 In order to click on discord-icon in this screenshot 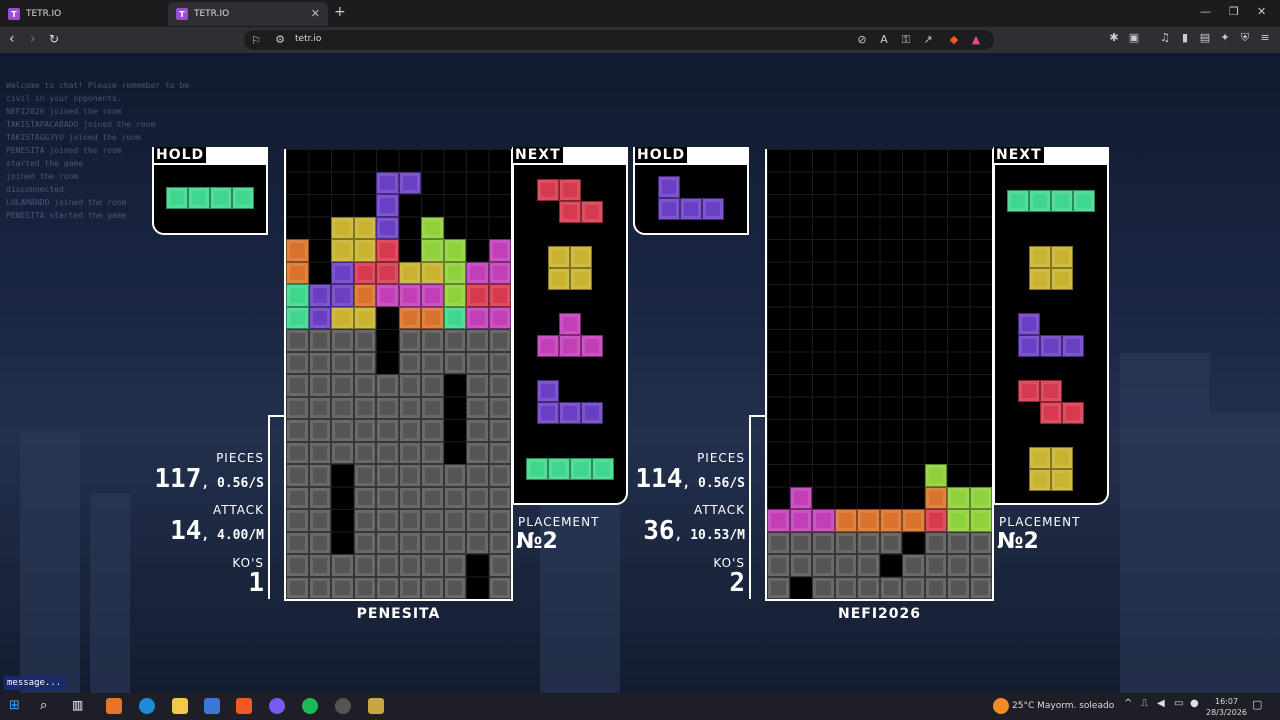, I will do `click(277, 706)`.